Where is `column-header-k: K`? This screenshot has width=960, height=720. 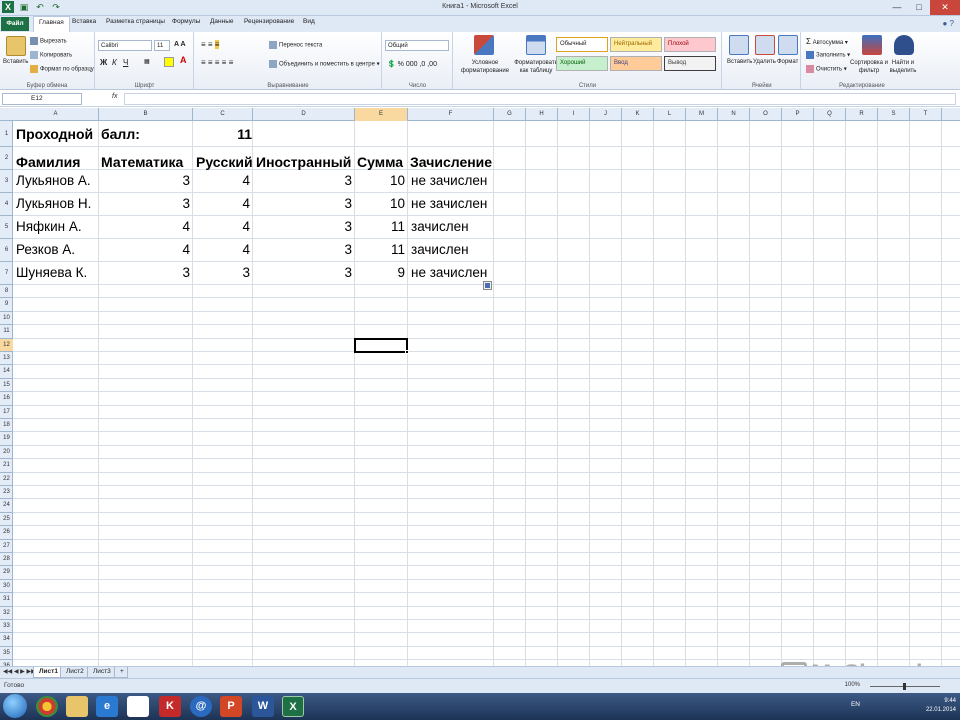
column-header-k: K is located at coordinates (638, 114).